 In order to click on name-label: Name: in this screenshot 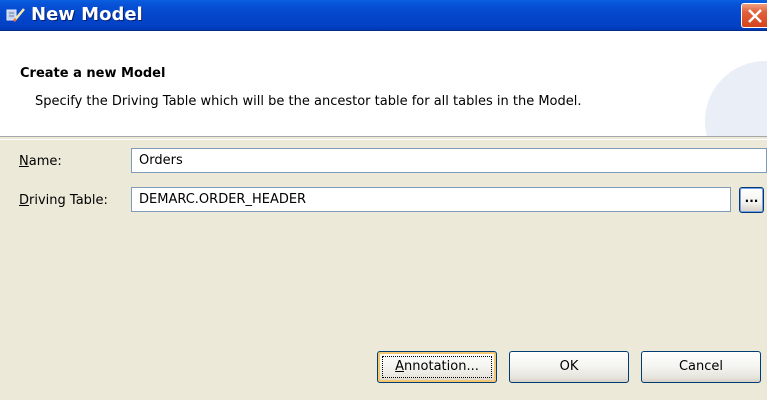, I will do `click(40, 161)`.